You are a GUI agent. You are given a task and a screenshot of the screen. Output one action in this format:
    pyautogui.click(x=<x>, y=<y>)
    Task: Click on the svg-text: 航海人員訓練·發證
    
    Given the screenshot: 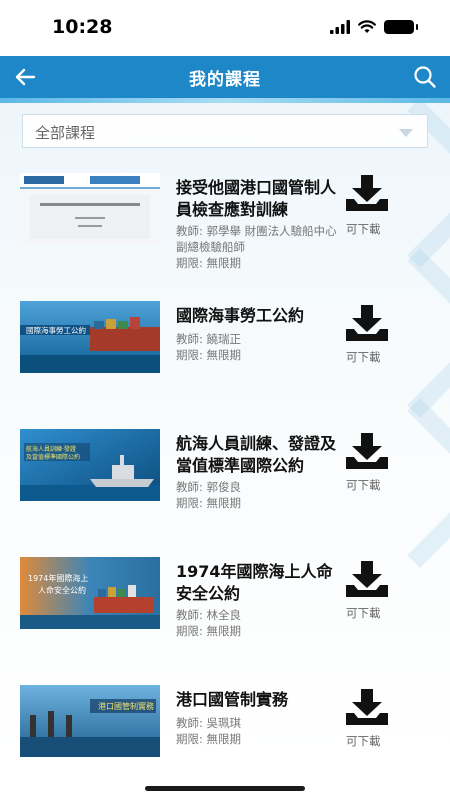 What is the action you would take?
    pyautogui.click(x=51, y=449)
    